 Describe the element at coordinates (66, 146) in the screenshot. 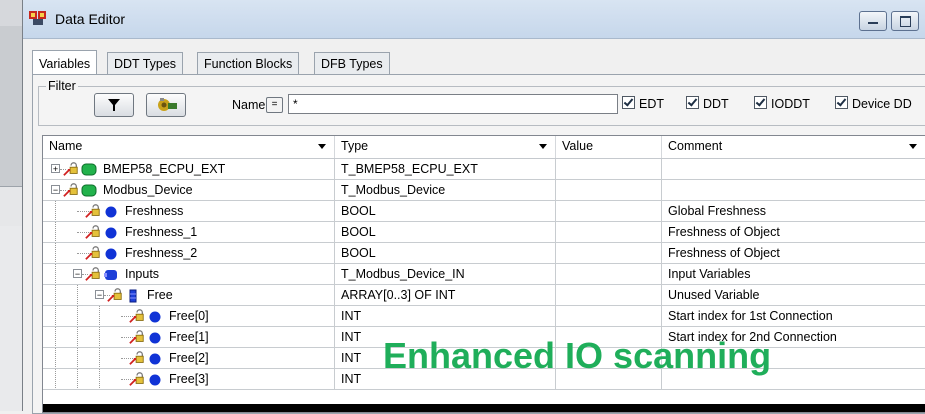

I see `column-name-label: Name` at that location.